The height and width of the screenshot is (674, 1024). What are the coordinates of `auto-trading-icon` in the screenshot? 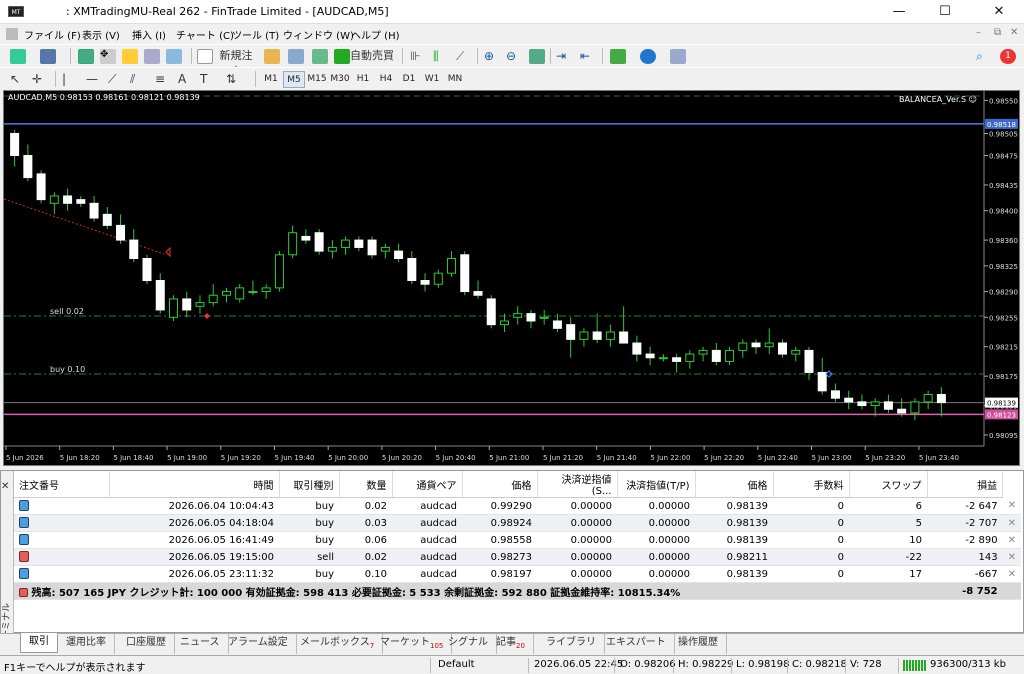 It's located at (342, 56).